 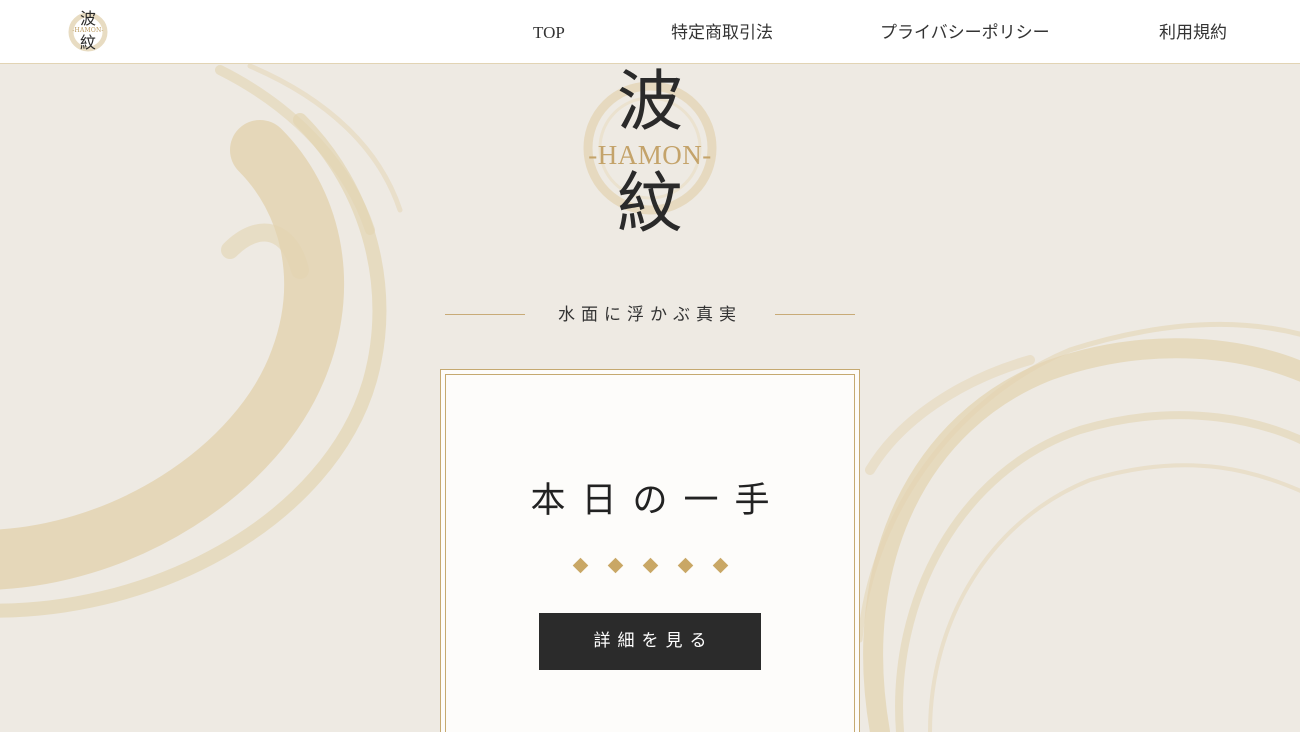 What do you see at coordinates (549, 32) in the screenshot?
I see `nav-top: TOP` at bounding box center [549, 32].